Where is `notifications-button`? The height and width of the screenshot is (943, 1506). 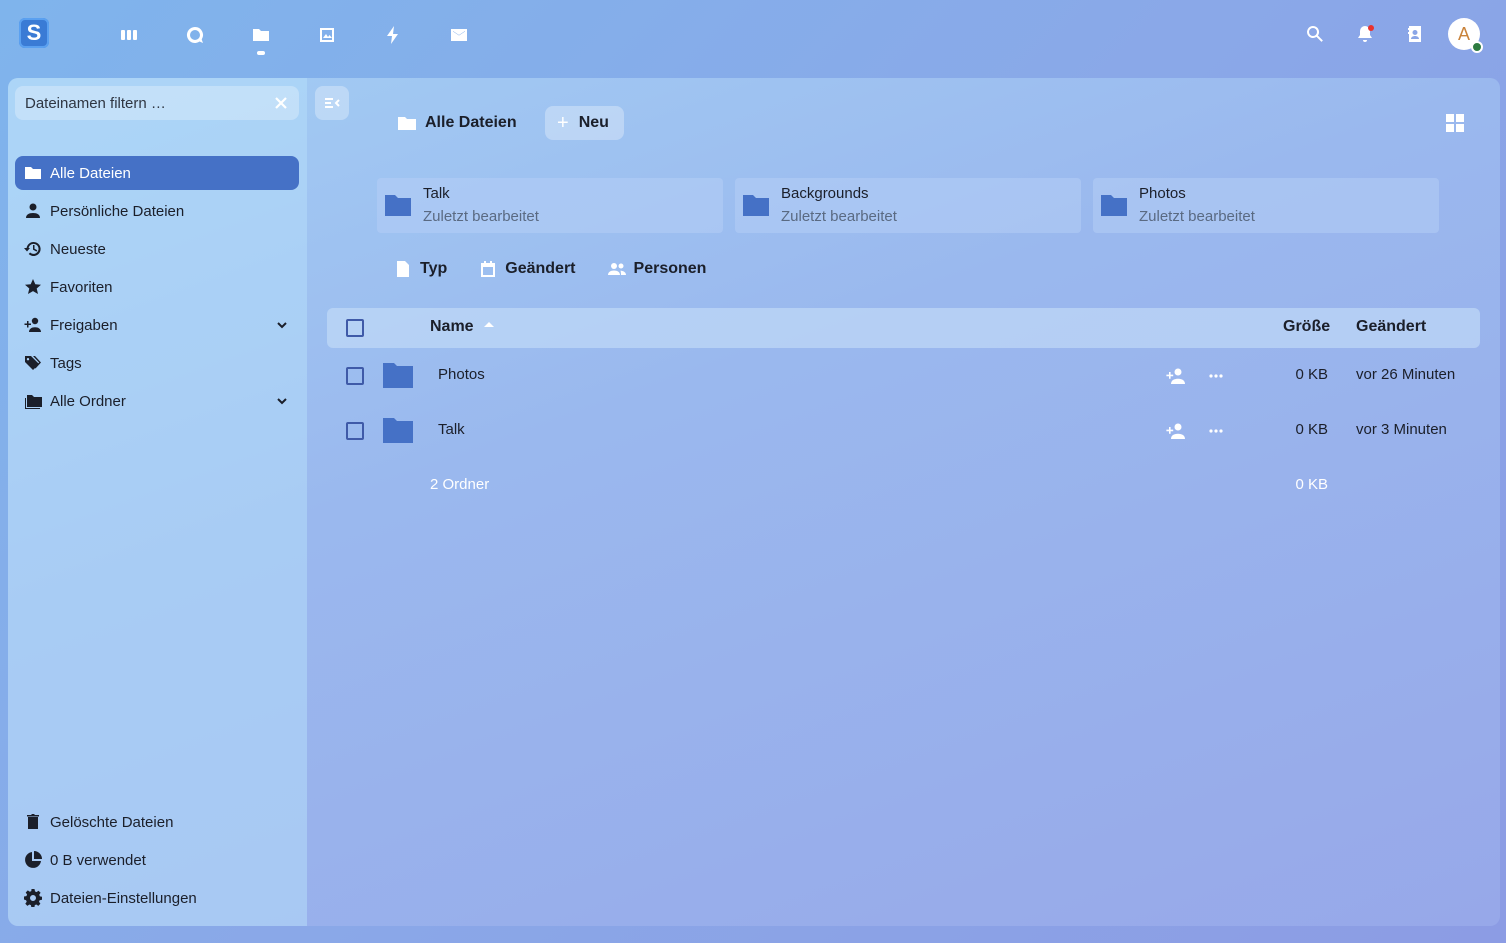
notifications-button is located at coordinates (1365, 34).